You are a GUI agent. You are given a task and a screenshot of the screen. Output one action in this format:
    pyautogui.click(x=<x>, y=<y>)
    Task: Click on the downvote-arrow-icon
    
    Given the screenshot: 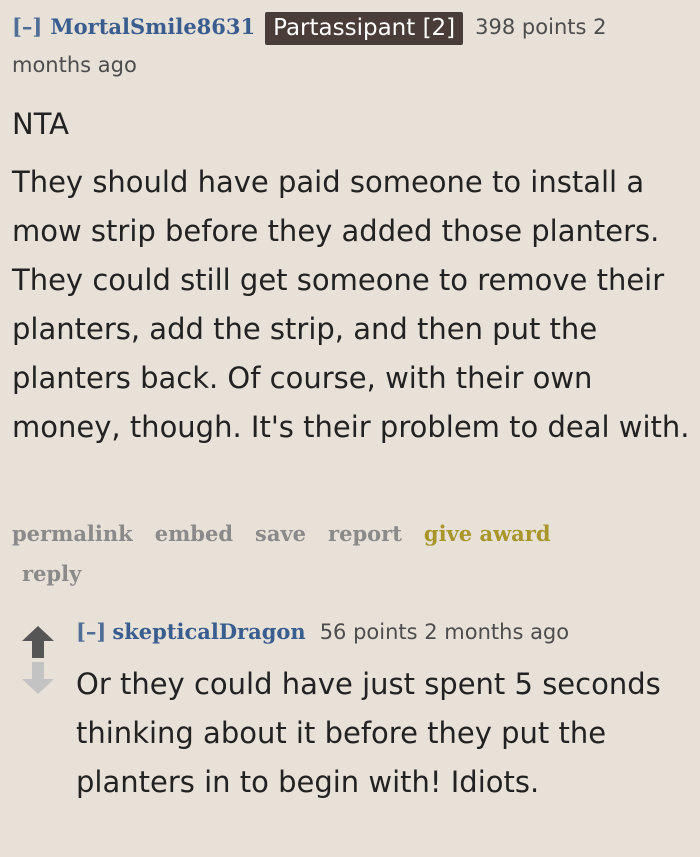 What is the action you would take?
    pyautogui.click(x=38, y=678)
    